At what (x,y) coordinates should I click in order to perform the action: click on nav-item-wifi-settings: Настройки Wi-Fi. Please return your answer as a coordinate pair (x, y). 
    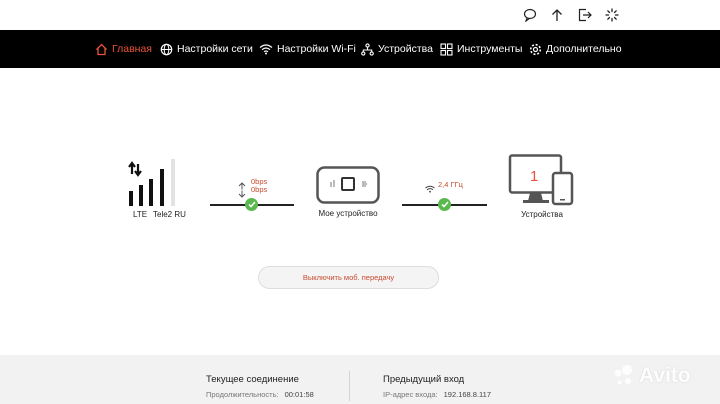
    Looking at the image, I should click on (307, 49).